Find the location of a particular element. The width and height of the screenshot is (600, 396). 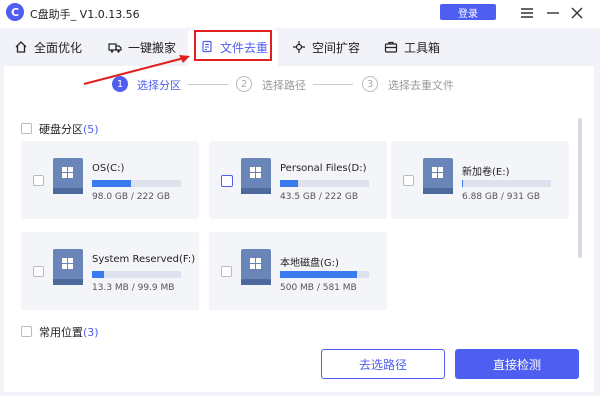

drive-card-g: 本地磁盘(G:) 500 MB / 581 MB is located at coordinates (298, 271).